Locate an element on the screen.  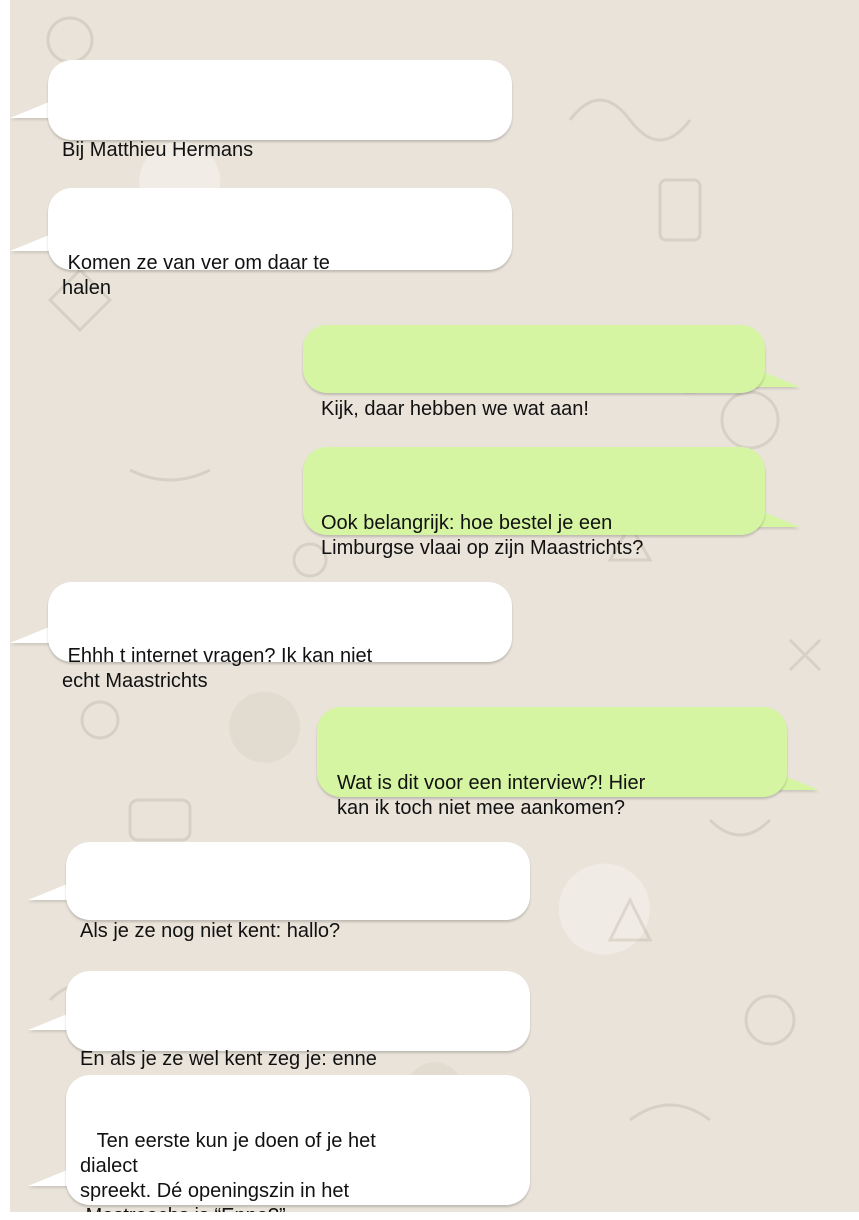
message-text: Komen ze van ver om daar te halen is located at coordinates (196, 275).